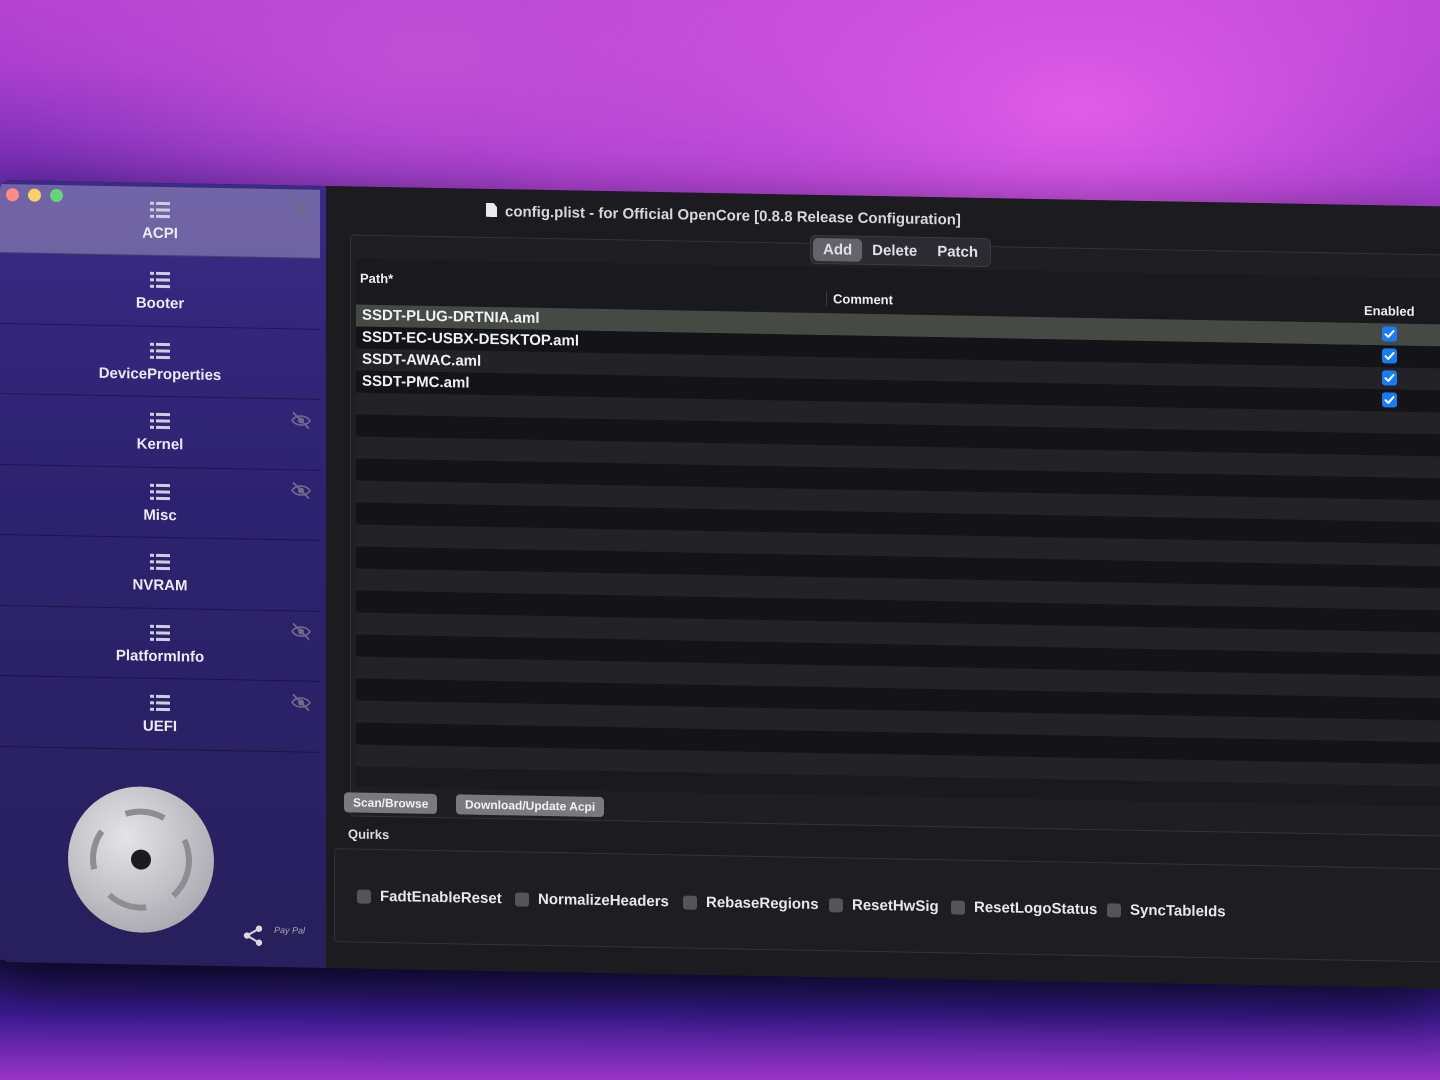  Describe the element at coordinates (160, 574) in the screenshot. I see `sidebar-item-nvram: NVRAM` at that location.